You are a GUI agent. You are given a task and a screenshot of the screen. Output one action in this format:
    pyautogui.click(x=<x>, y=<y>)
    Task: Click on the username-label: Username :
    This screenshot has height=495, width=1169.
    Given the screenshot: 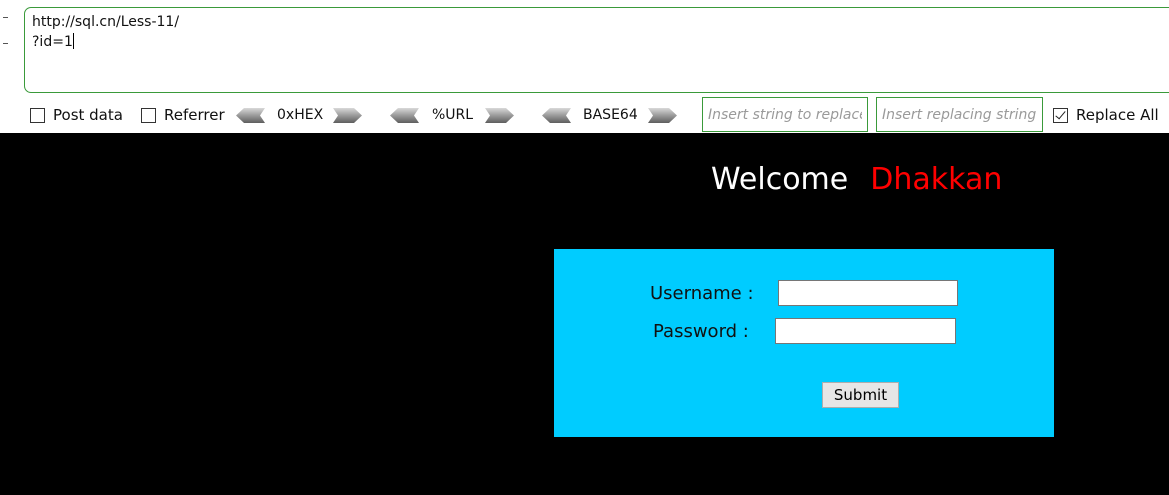 What is the action you would take?
    pyautogui.click(x=702, y=293)
    